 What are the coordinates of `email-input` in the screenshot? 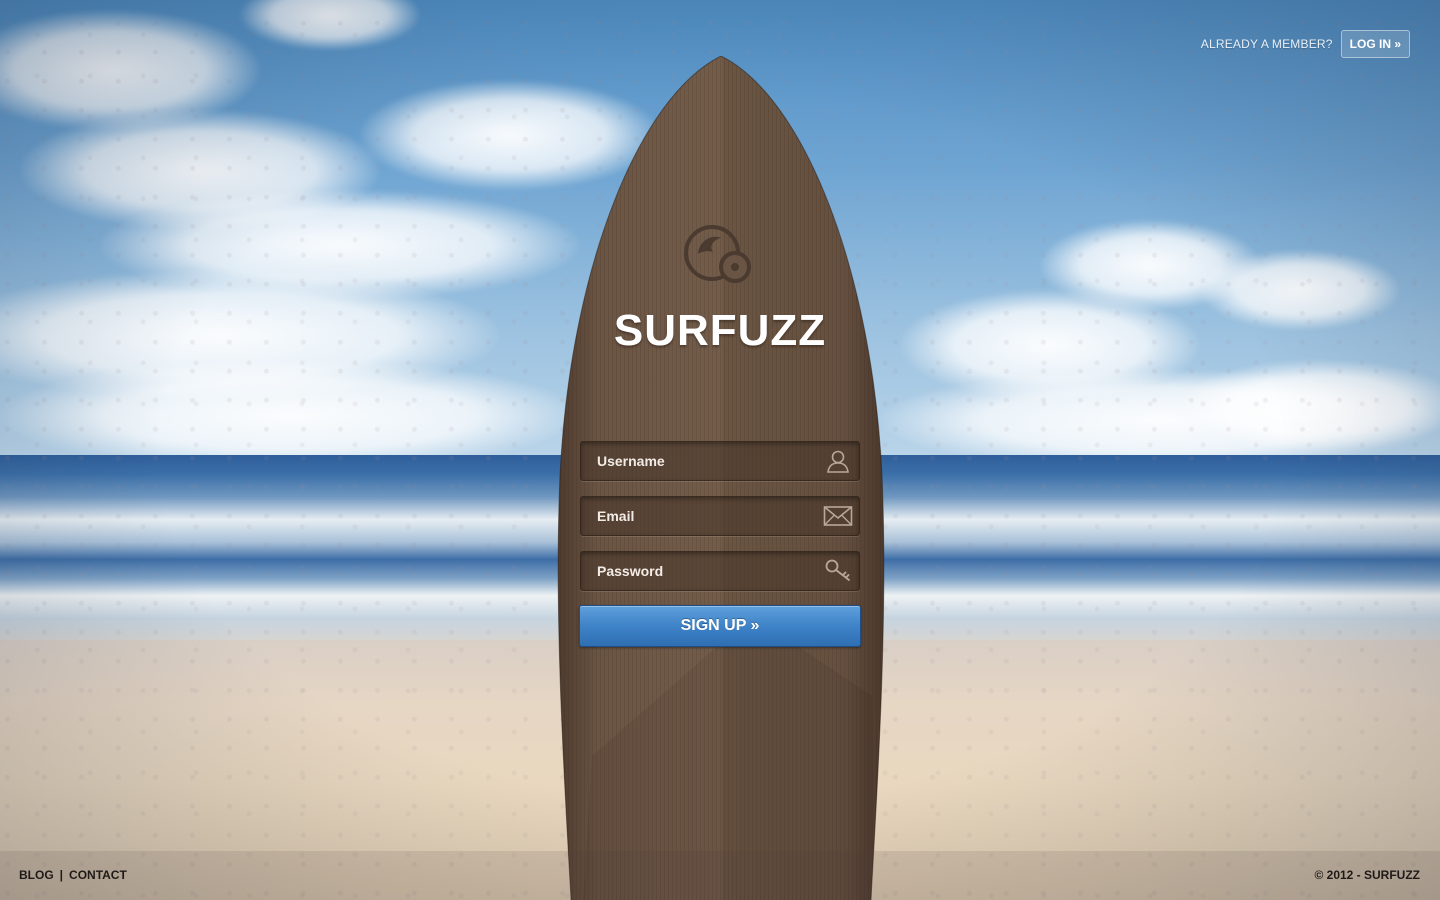 It's located at (702, 516).